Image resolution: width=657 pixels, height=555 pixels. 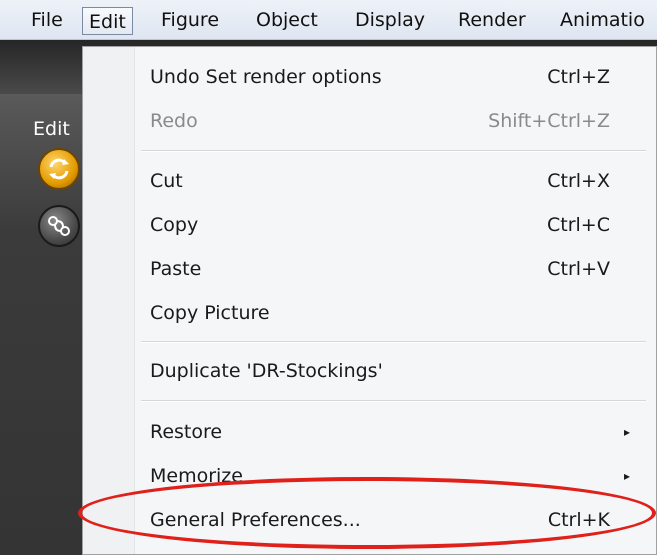 I want to click on menu-file: File, so click(x=47, y=20).